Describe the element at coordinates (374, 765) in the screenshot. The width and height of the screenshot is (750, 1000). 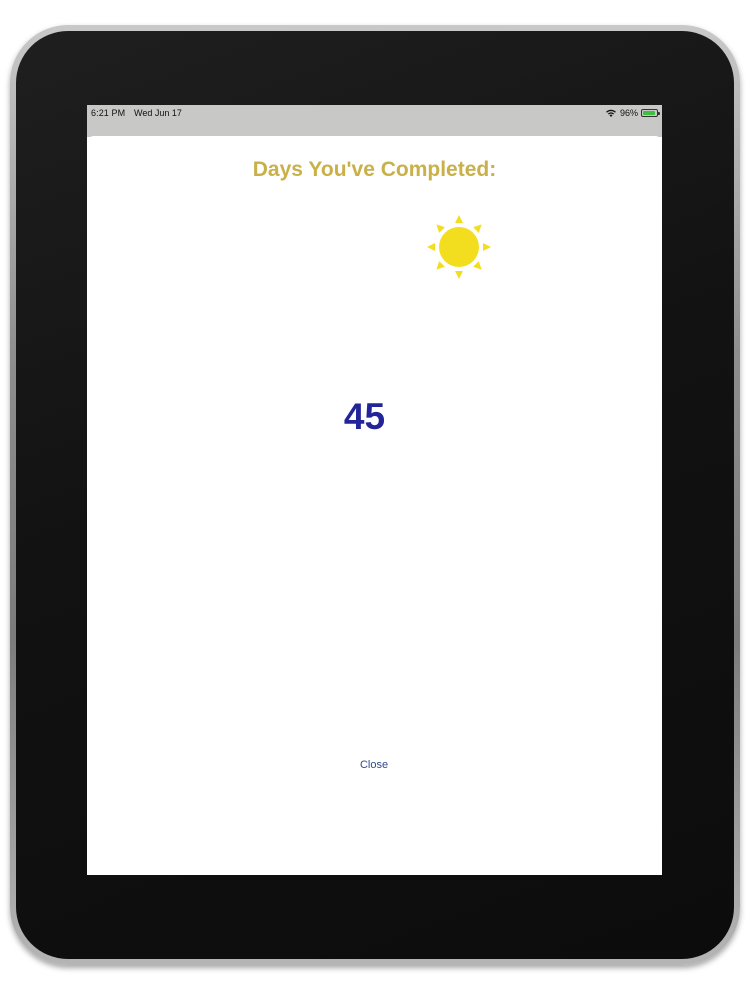
I see `close-button: Close` at that location.